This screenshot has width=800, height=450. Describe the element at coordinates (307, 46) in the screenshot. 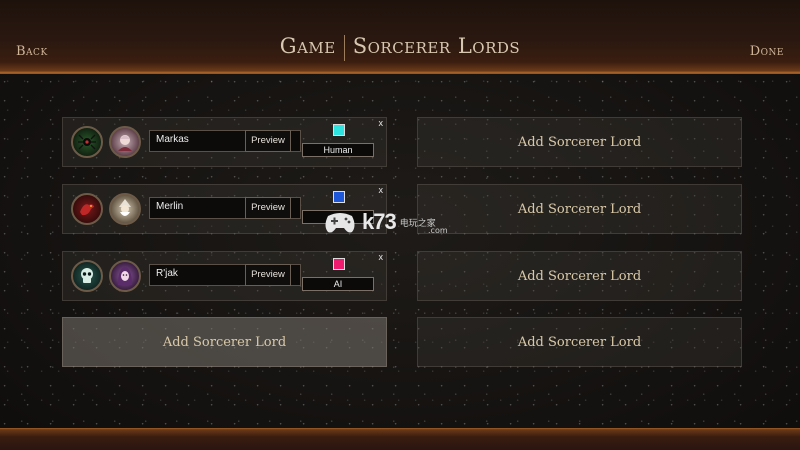

I see `title-section: Game` at that location.